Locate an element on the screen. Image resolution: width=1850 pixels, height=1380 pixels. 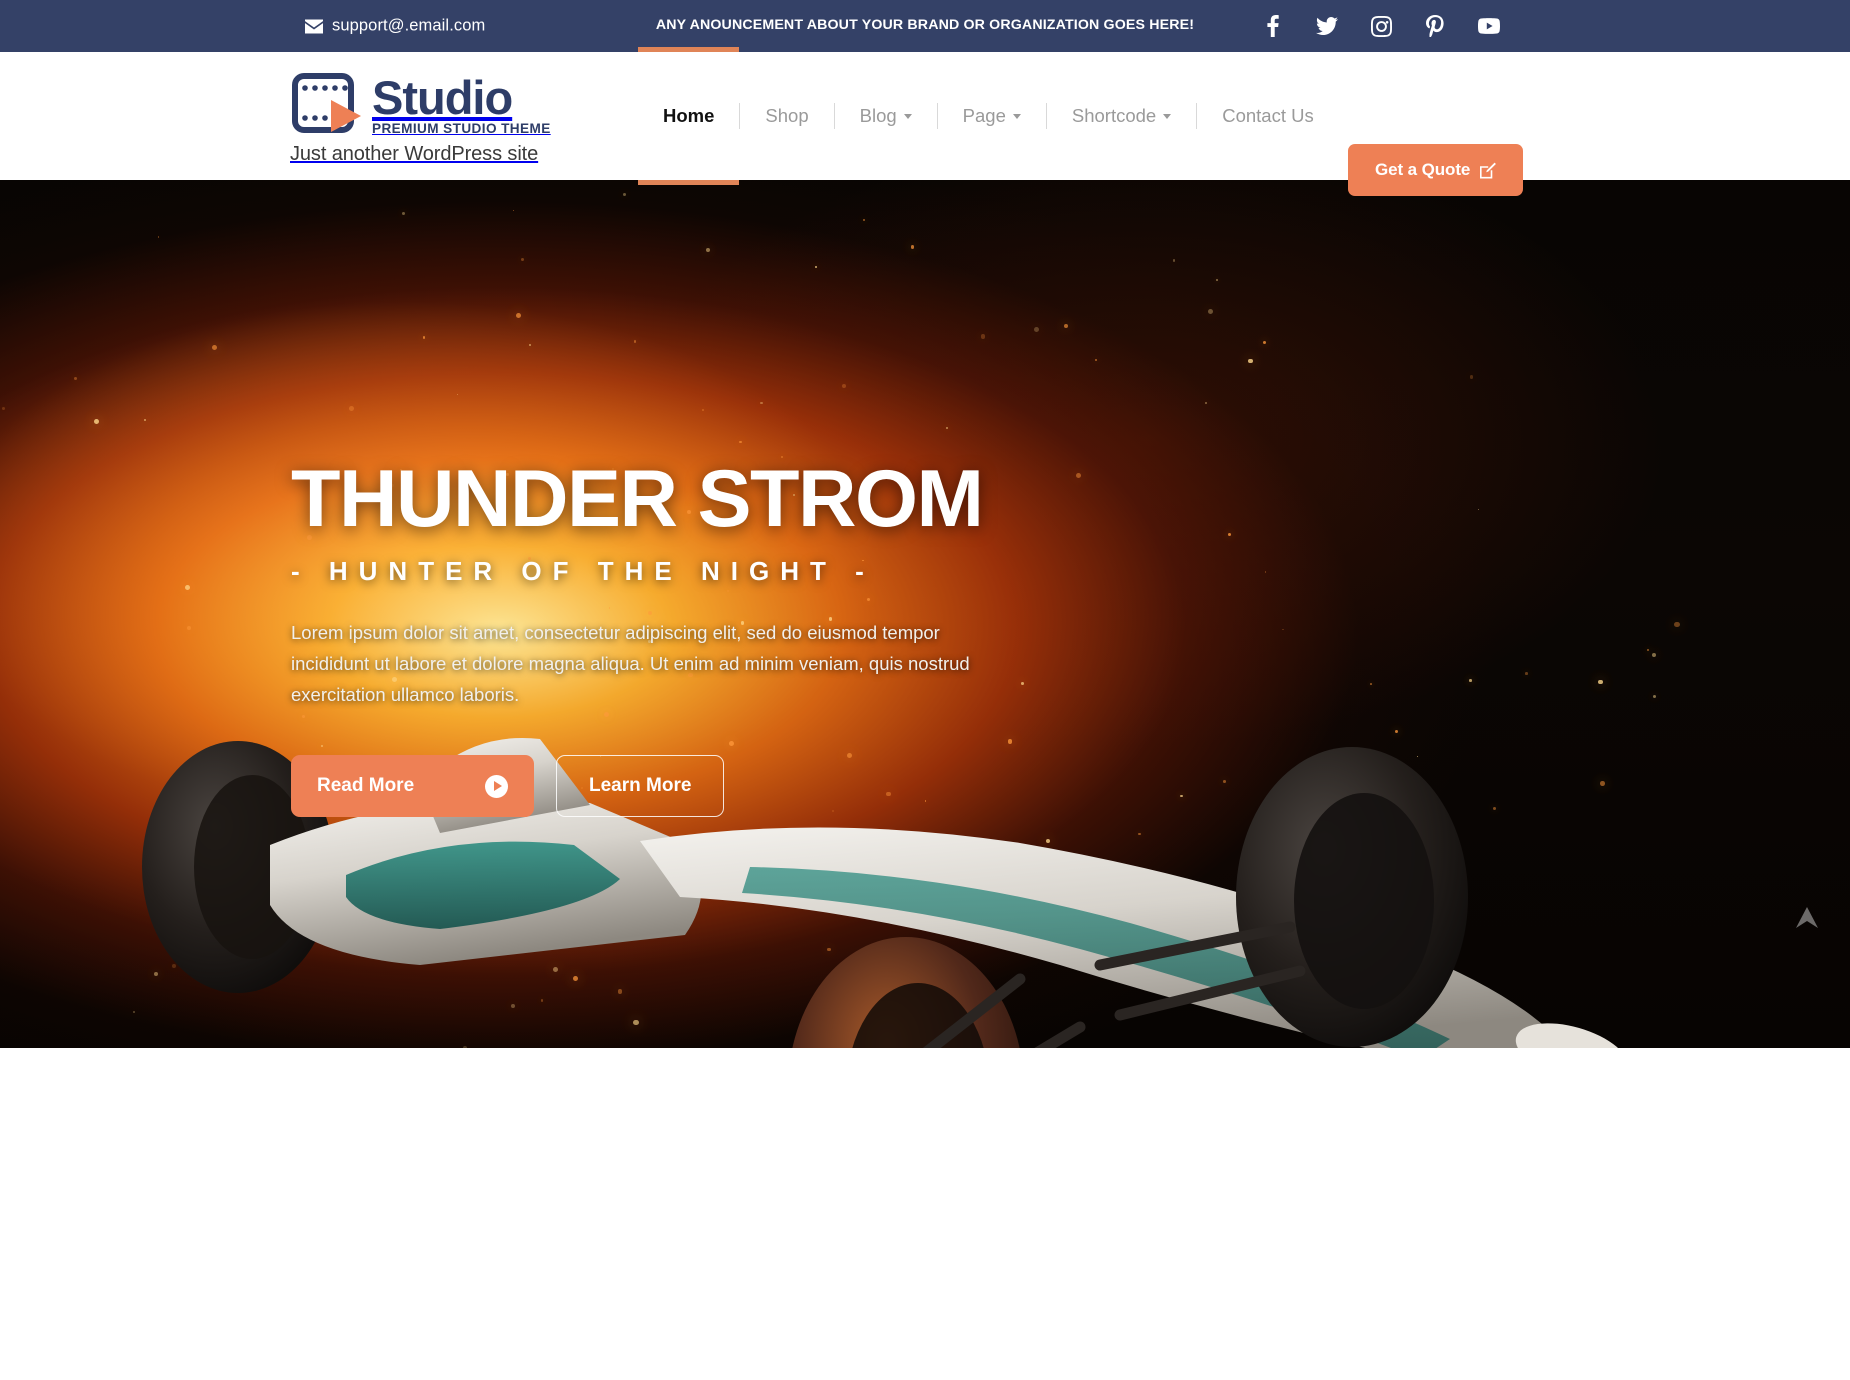
nav-item-page: Page is located at coordinates (992, 116).